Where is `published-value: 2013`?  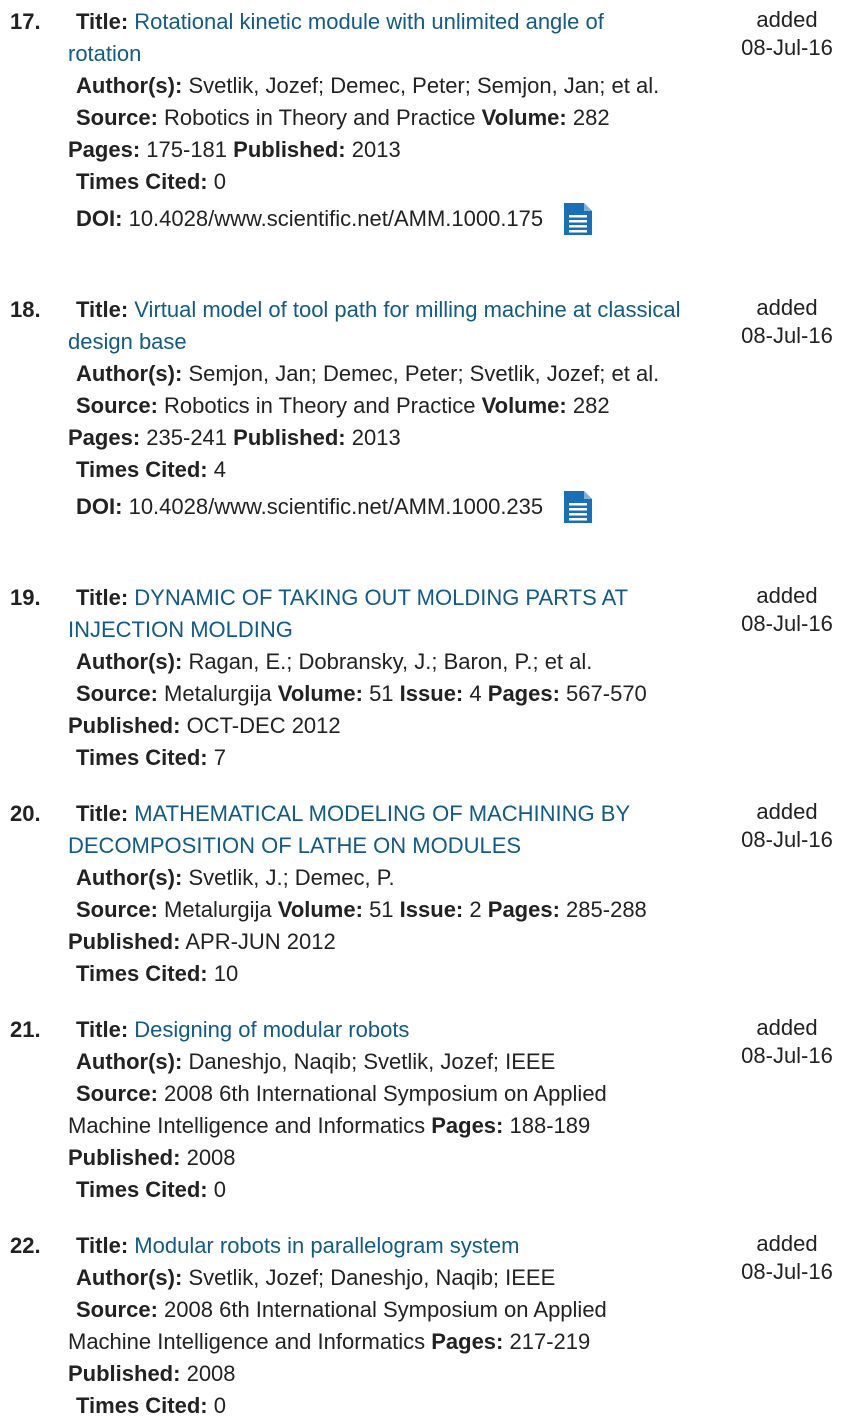
published-value: 2013 is located at coordinates (376, 149).